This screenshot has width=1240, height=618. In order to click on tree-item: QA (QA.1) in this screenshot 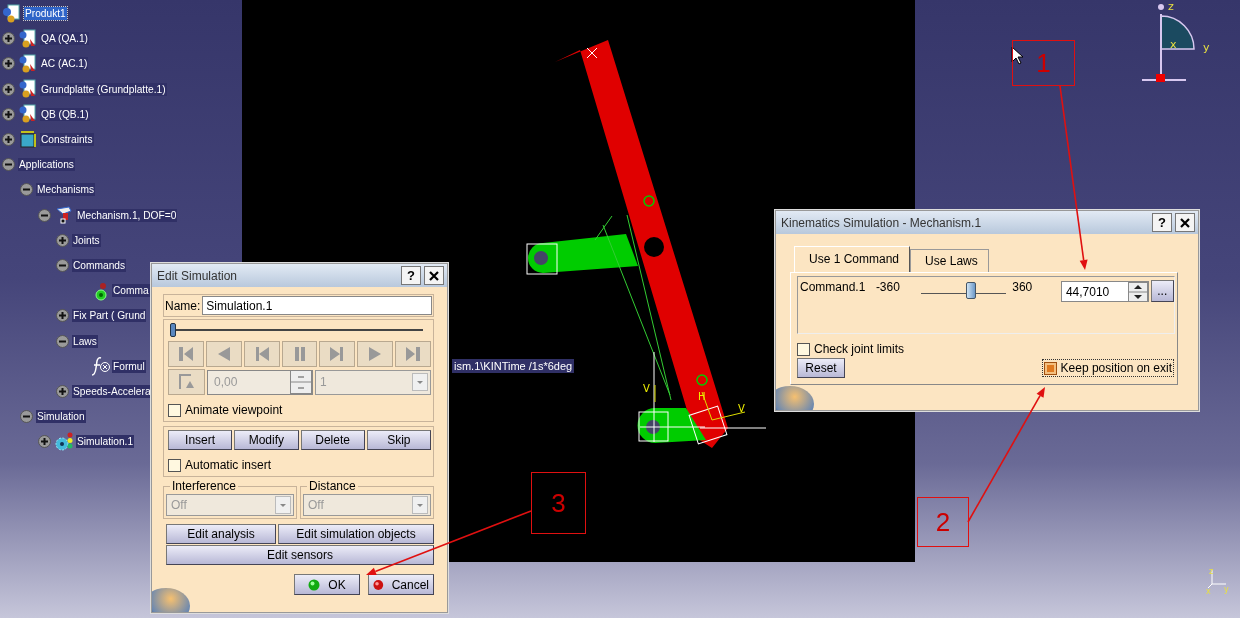, I will do `click(64, 39)`.